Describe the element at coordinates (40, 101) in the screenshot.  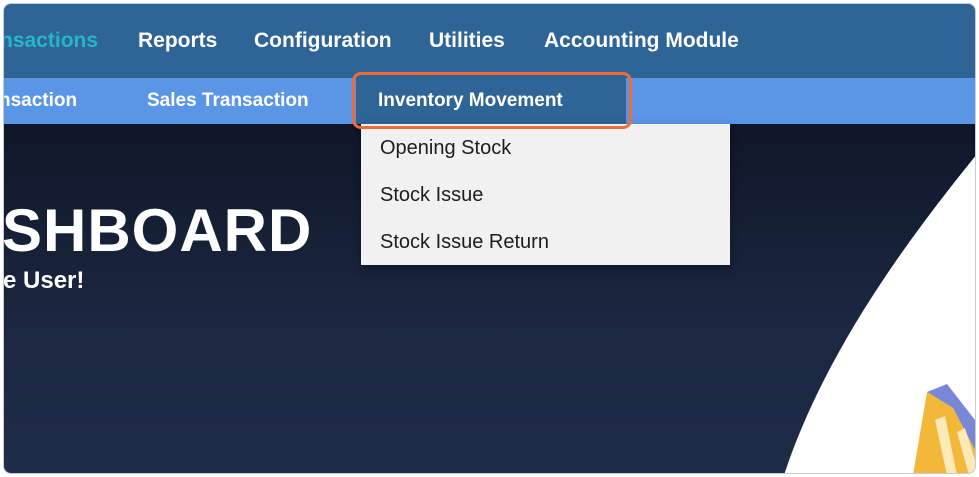
I see `subnav-purchase-transaction: nsaction` at that location.